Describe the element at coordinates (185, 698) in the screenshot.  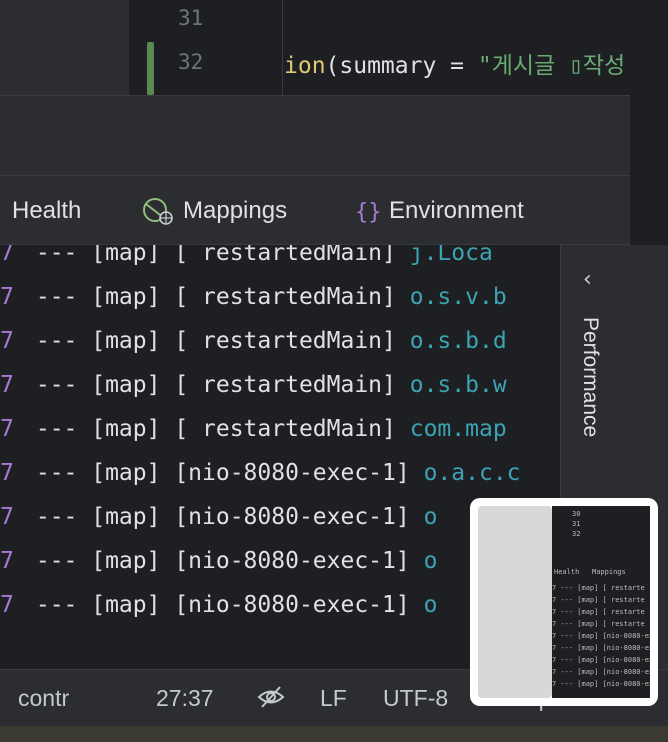
I see `status-caret-position: 27:37` at that location.